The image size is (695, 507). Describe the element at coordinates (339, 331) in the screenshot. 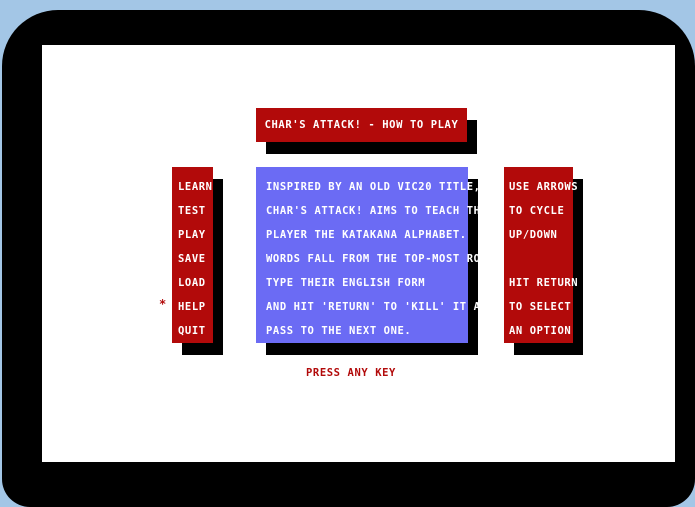

I see `description-line: PASS TO THE NEXT ONE.` at that location.